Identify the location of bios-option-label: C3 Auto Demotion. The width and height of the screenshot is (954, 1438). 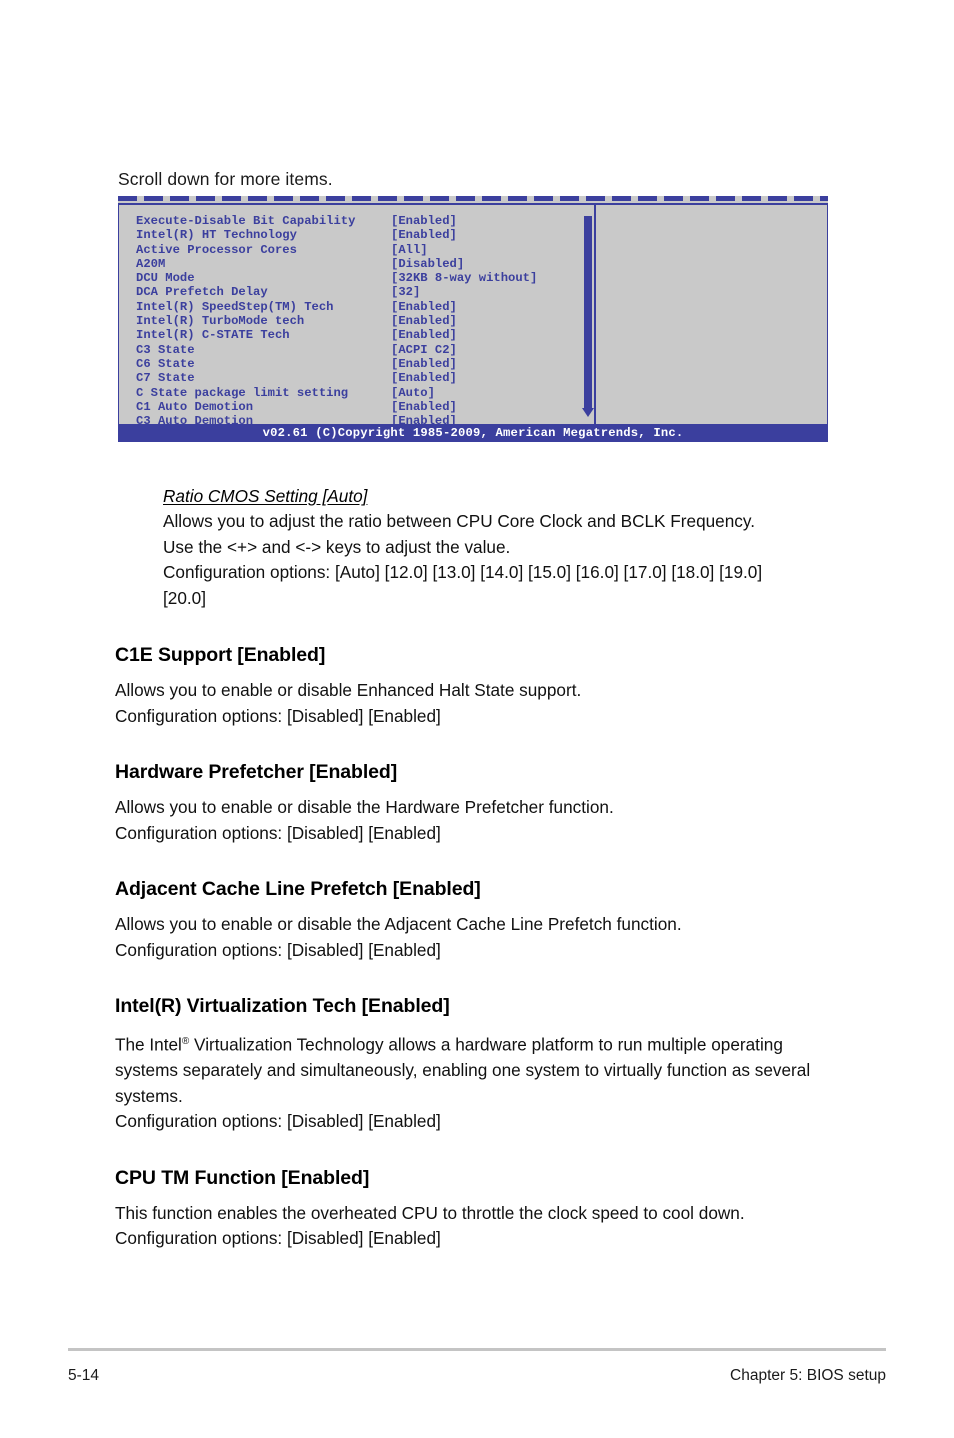
(195, 421).